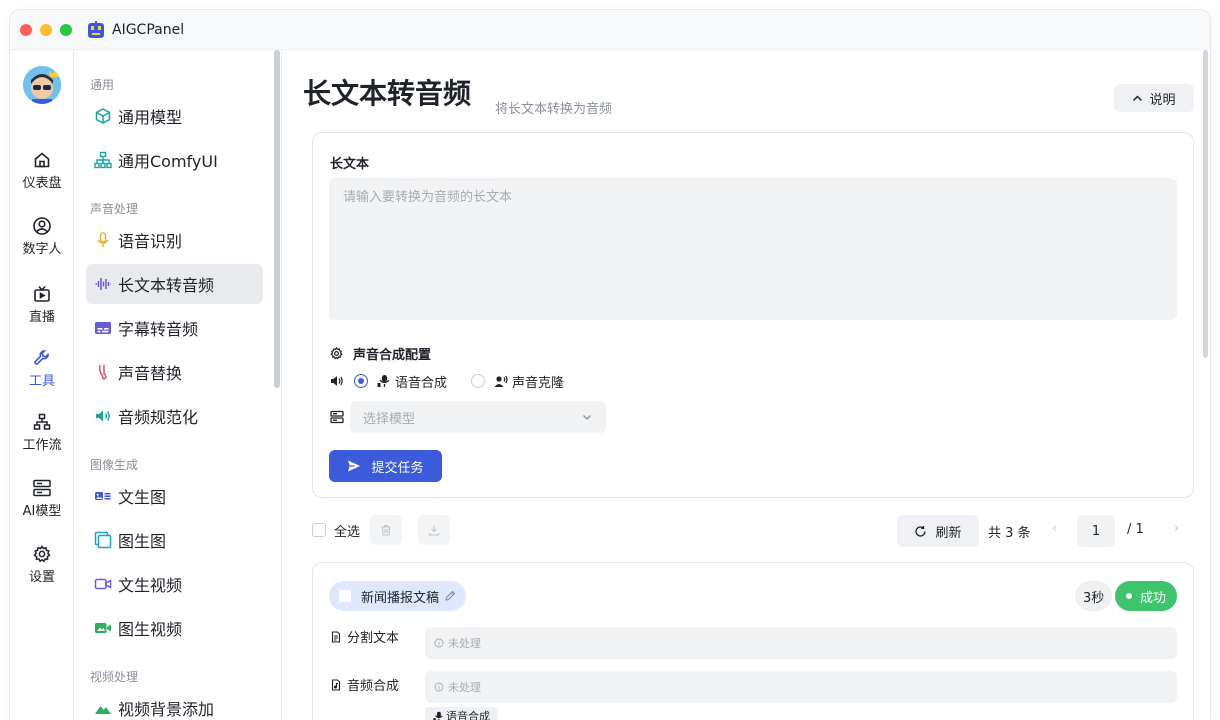  What do you see at coordinates (102, 372) in the screenshot?
I see `voice-replace-icon` at bounding box center [102, 372].